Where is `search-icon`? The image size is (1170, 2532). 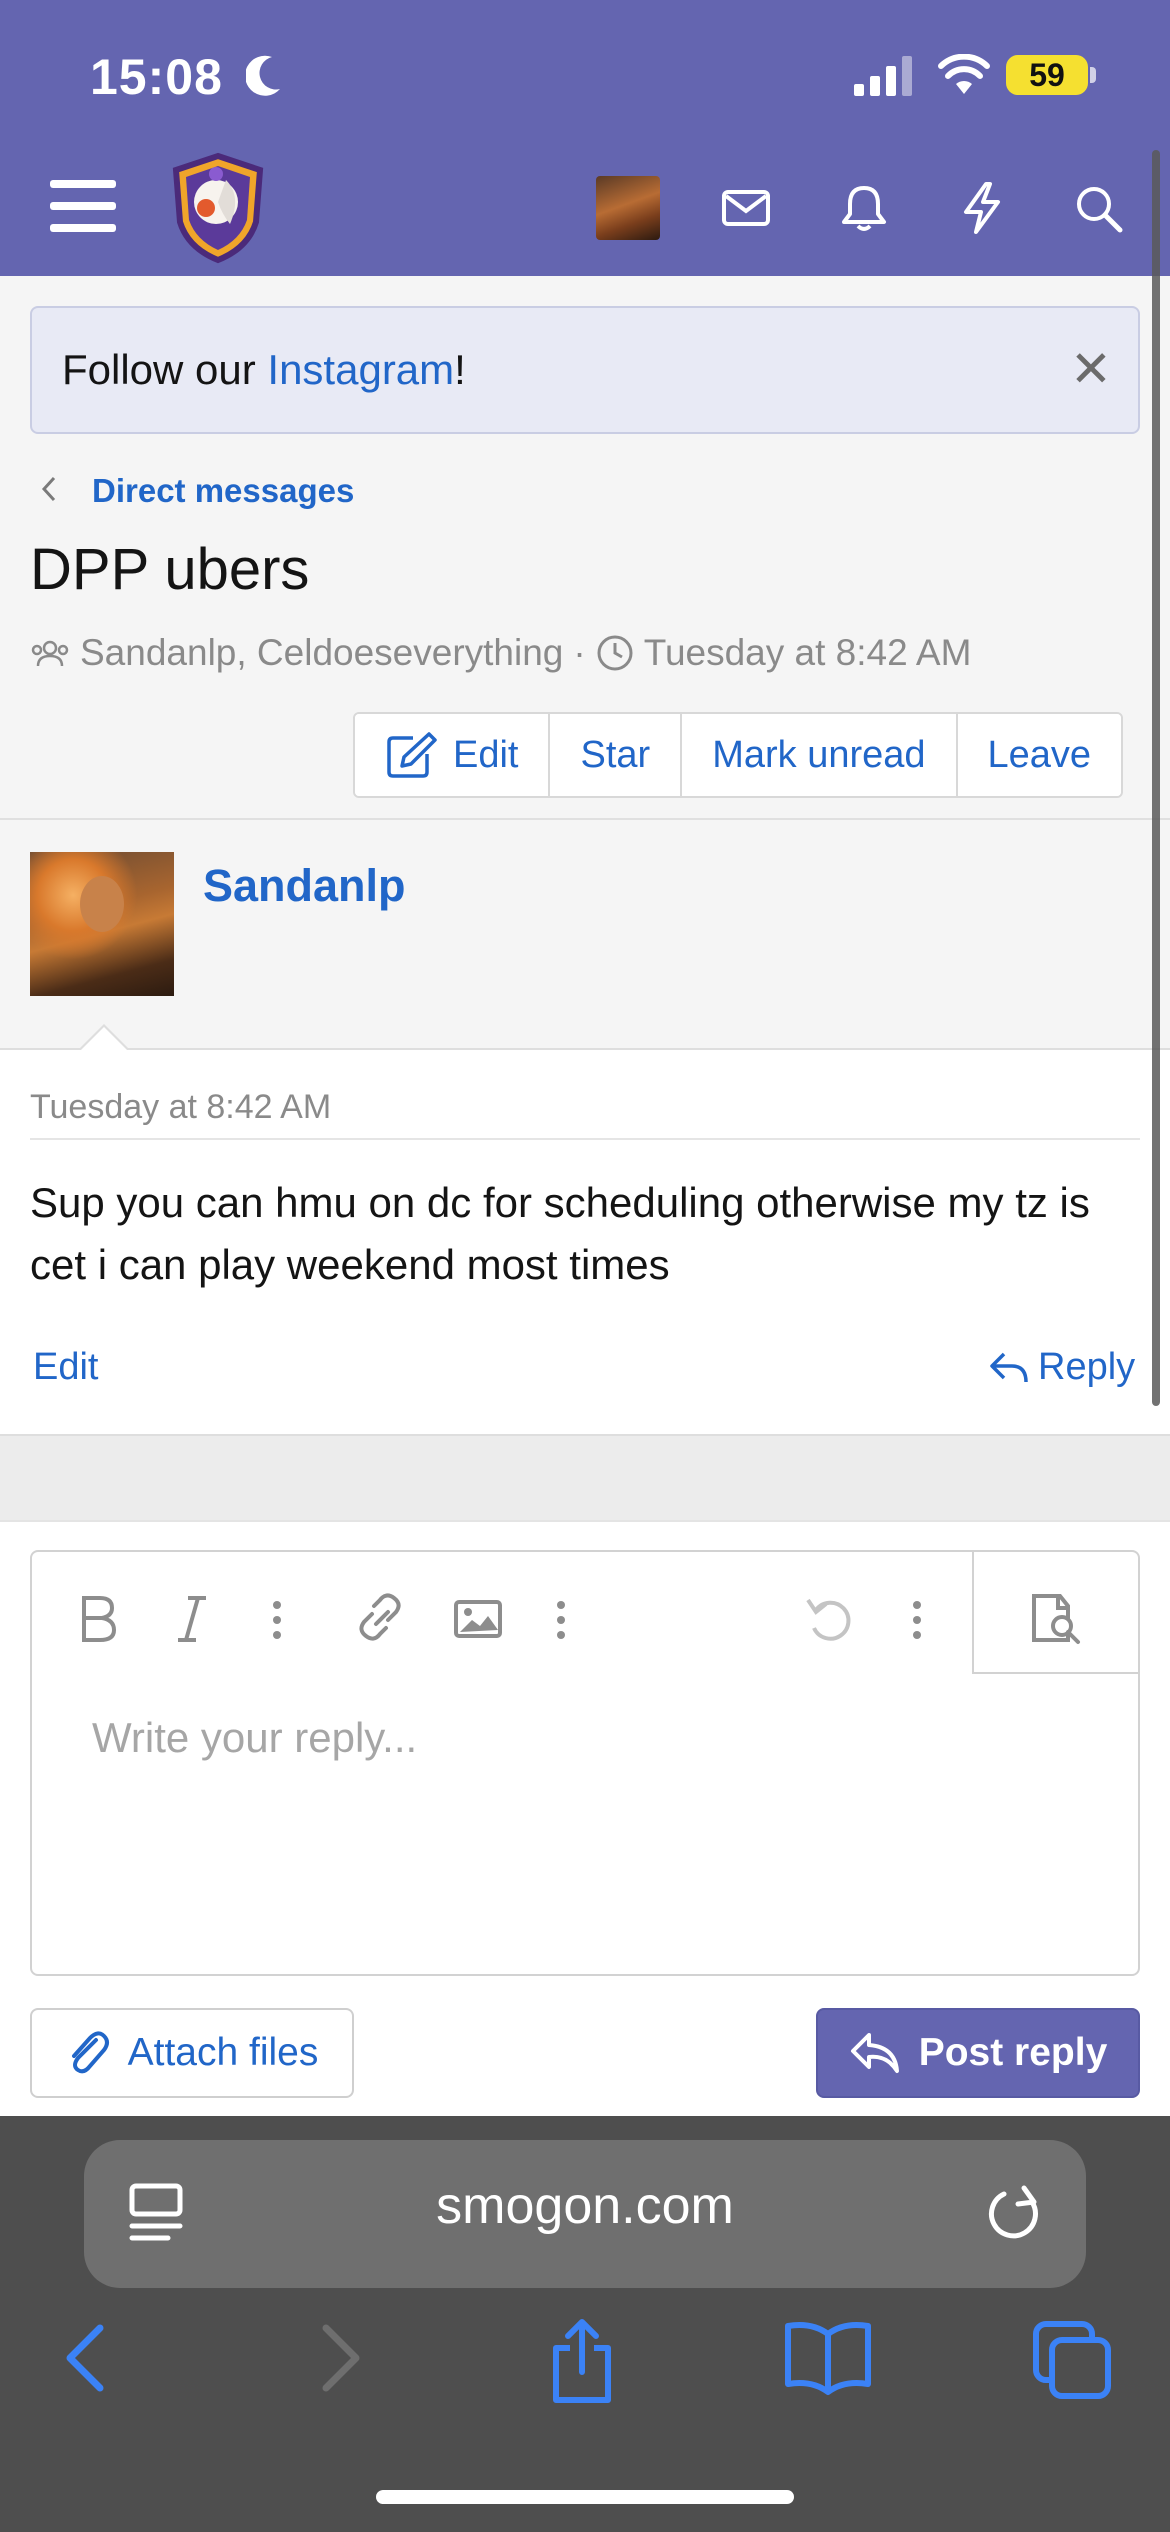
search-icon is located at coordinates (1098, 208).